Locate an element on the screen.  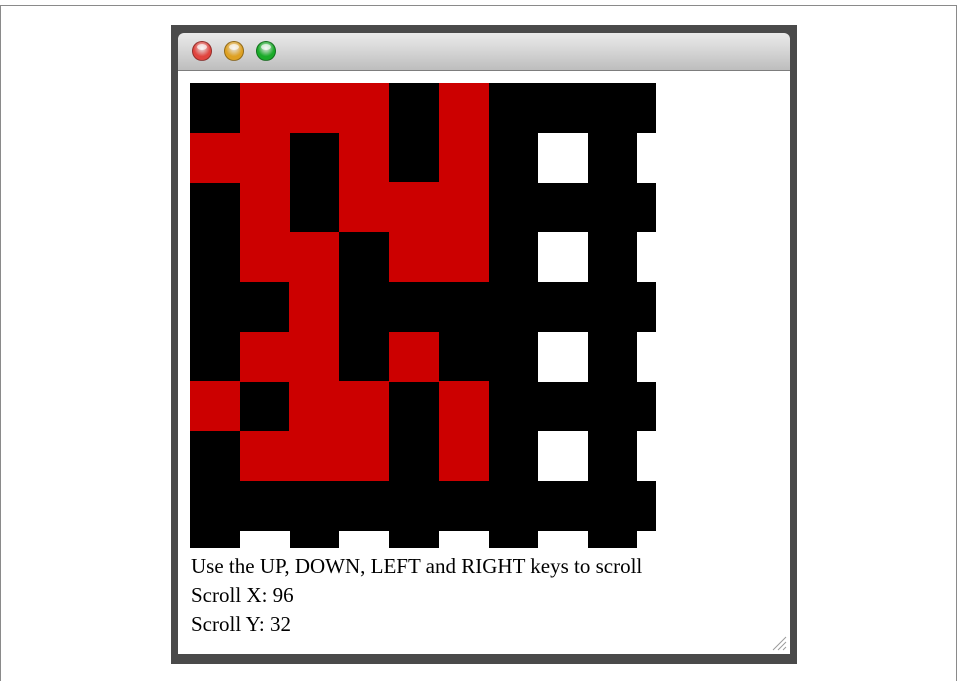
window-titlebar is located at coordinates (484, 52).